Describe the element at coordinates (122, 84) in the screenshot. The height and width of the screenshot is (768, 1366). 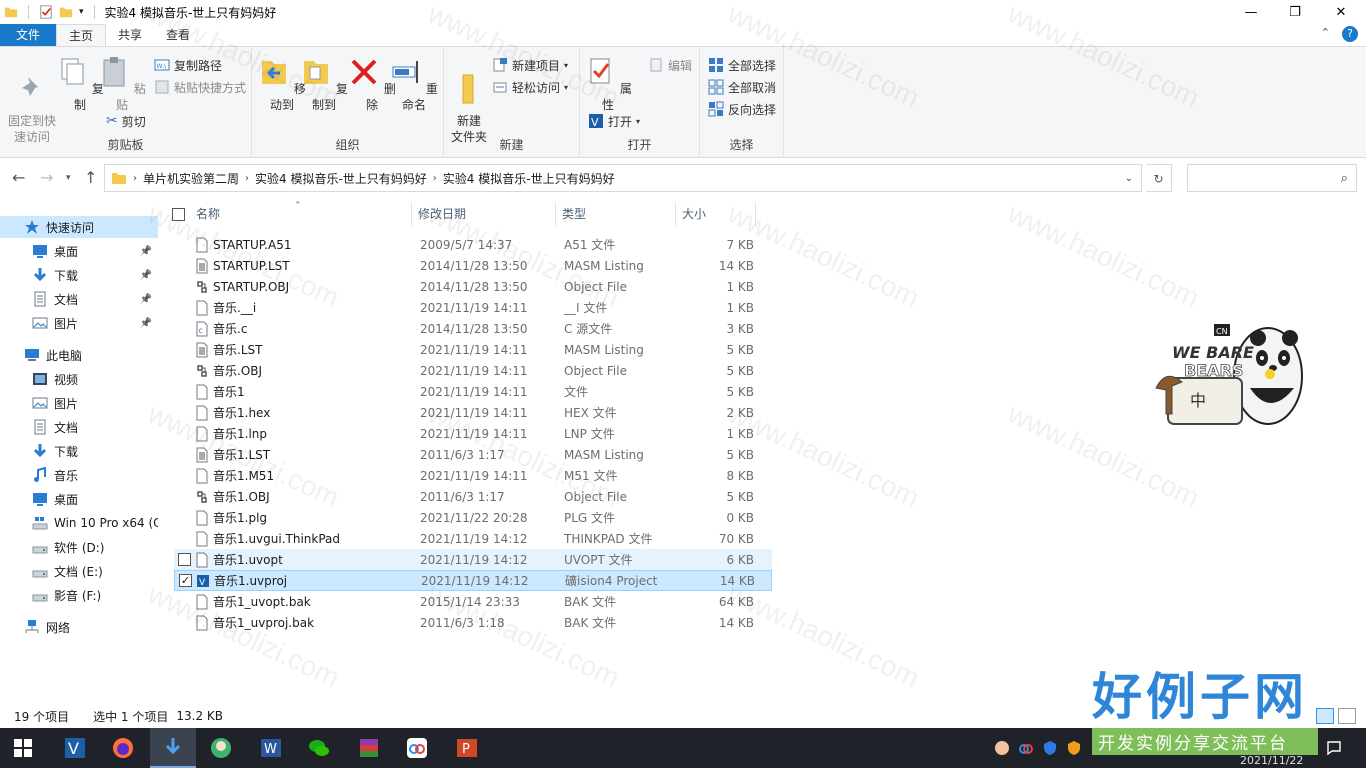
I see `paste-button: 粘贴` at that location.